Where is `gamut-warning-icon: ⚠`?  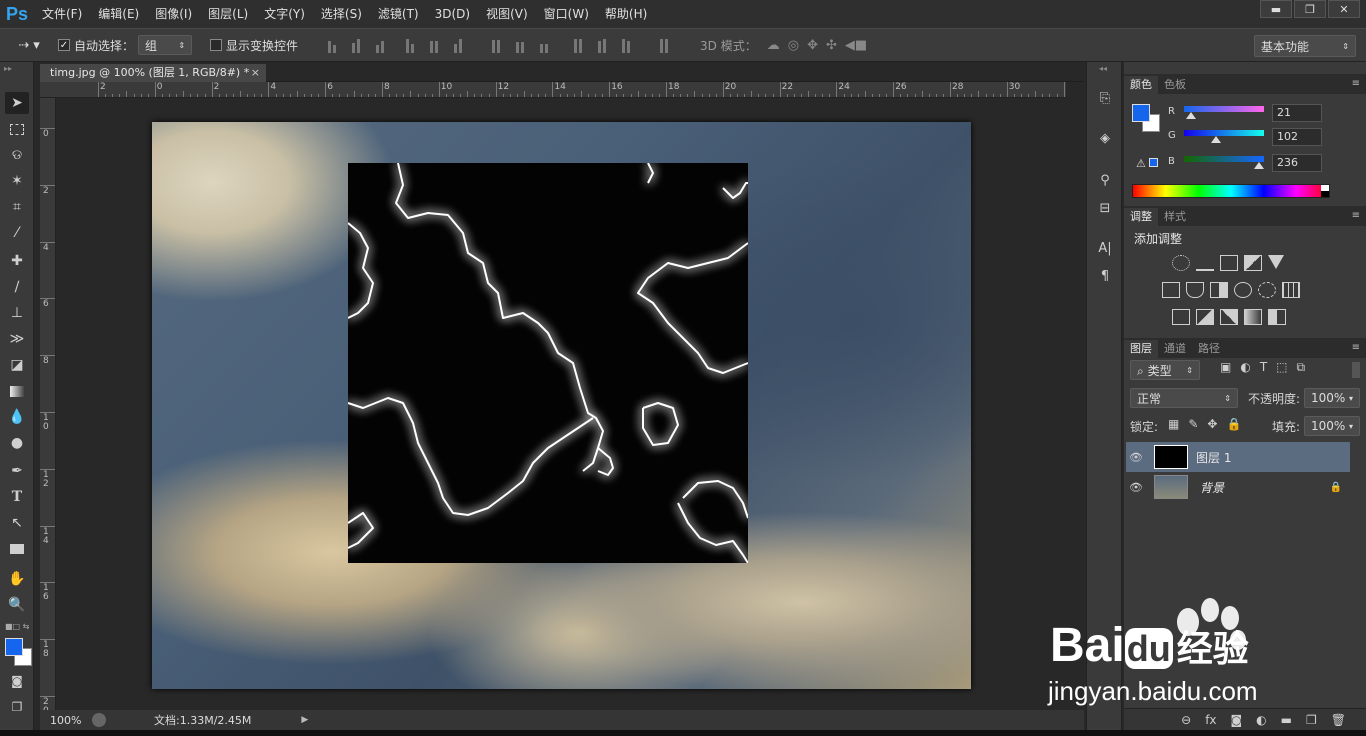 gamut-warning-icon: ⚠ is located at coordinates (1147, 163).